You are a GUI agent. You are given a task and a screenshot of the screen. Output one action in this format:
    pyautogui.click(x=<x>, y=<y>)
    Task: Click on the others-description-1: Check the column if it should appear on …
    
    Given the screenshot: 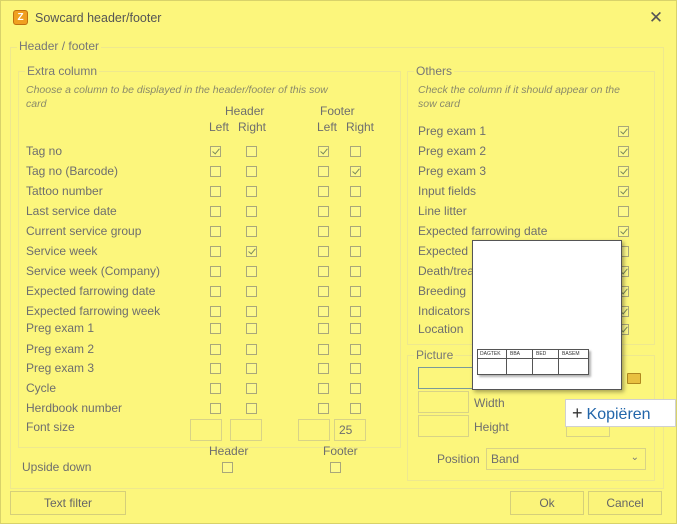 What is the action you would take?
    pyautogui.click(x=519, y=90)
    